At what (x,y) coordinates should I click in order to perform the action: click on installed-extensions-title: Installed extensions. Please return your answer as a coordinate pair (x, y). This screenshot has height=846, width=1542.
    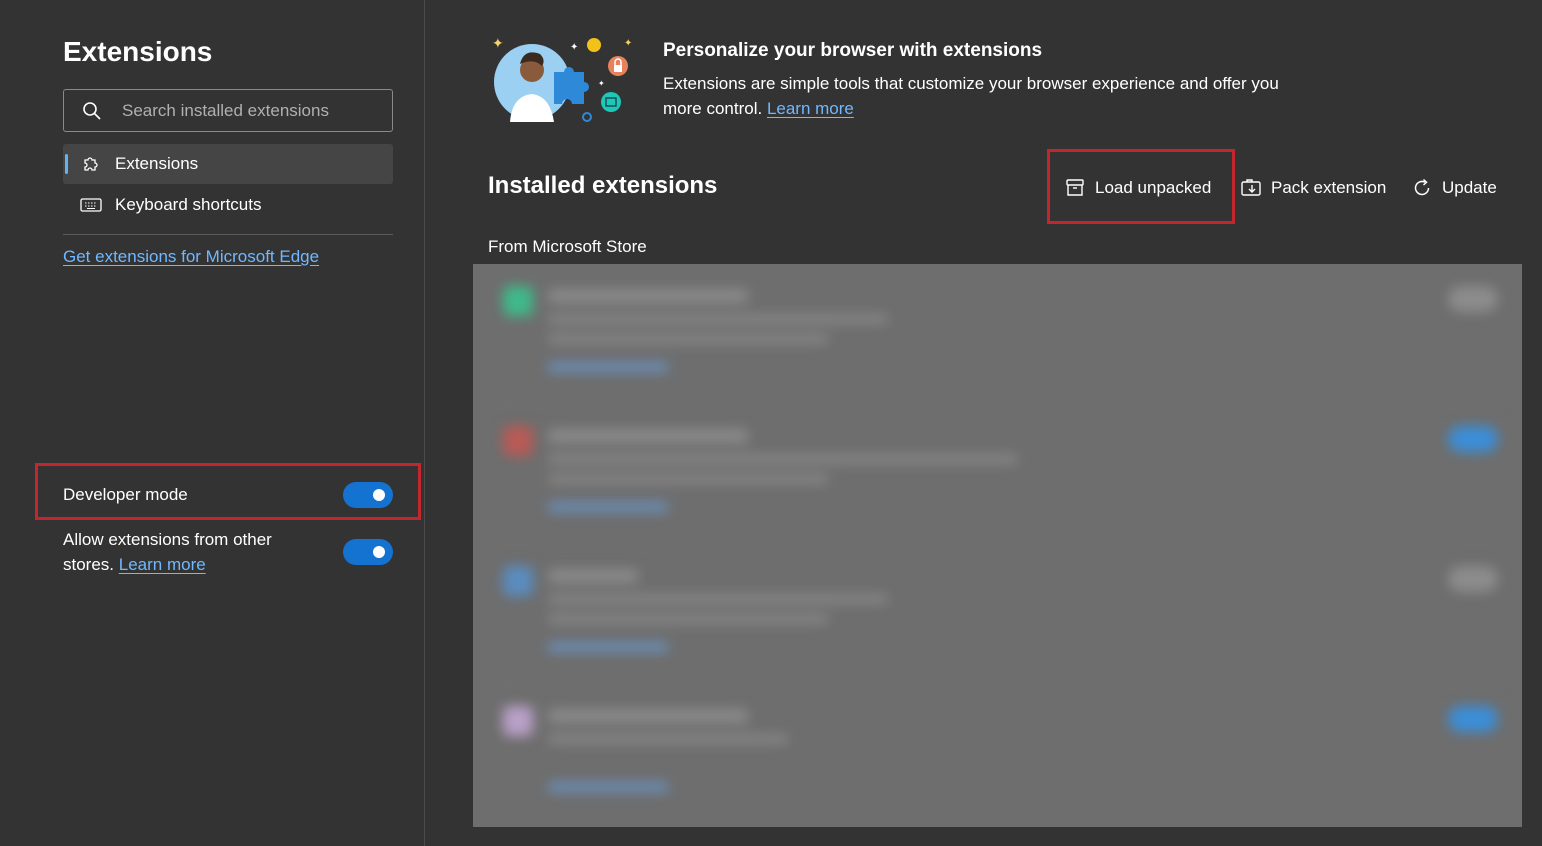
    Looking at the image, I should click on (603, 185).